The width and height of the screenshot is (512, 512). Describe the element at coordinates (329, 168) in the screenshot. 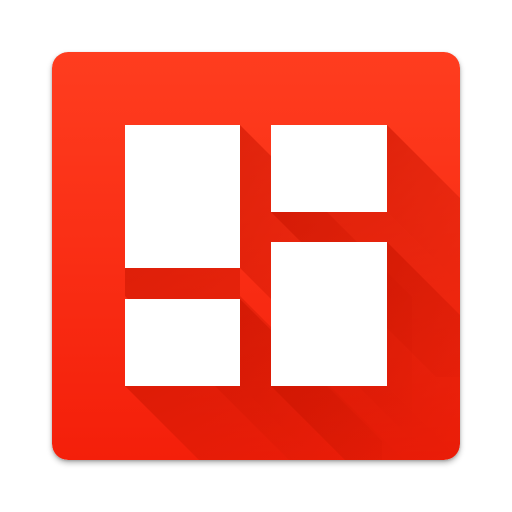

I see `tile-top-right` at that location.